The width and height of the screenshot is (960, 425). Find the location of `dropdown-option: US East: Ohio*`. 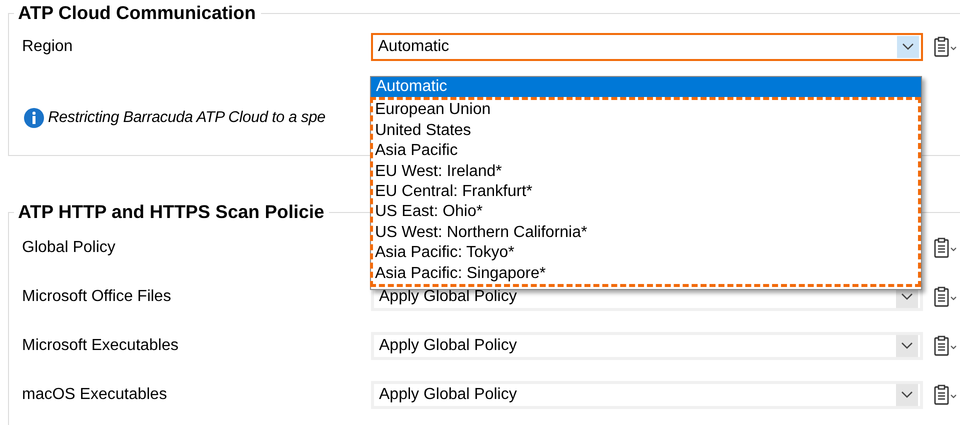

dropdown-option: US East: Ohio* is located at coordinates (645, 212).